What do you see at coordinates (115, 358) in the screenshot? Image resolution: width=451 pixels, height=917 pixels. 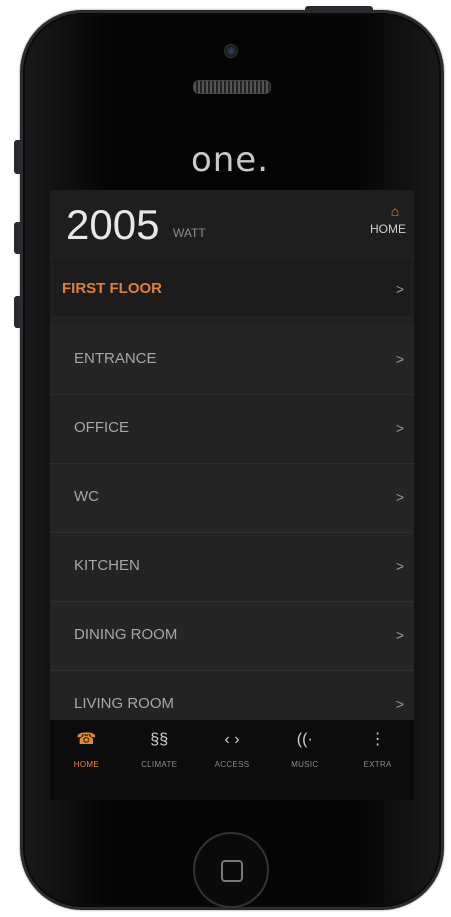 I see `room-label: ENTRANCE` at bounding box center [115, 358].